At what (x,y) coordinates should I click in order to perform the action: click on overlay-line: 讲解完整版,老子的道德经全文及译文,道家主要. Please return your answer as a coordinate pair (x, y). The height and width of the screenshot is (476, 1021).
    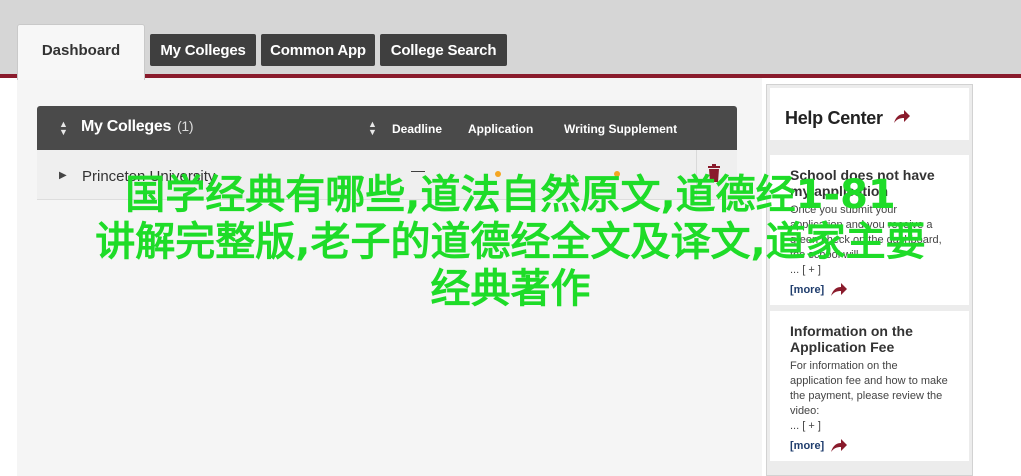
    Looking at the image, I should click on (510, 242).